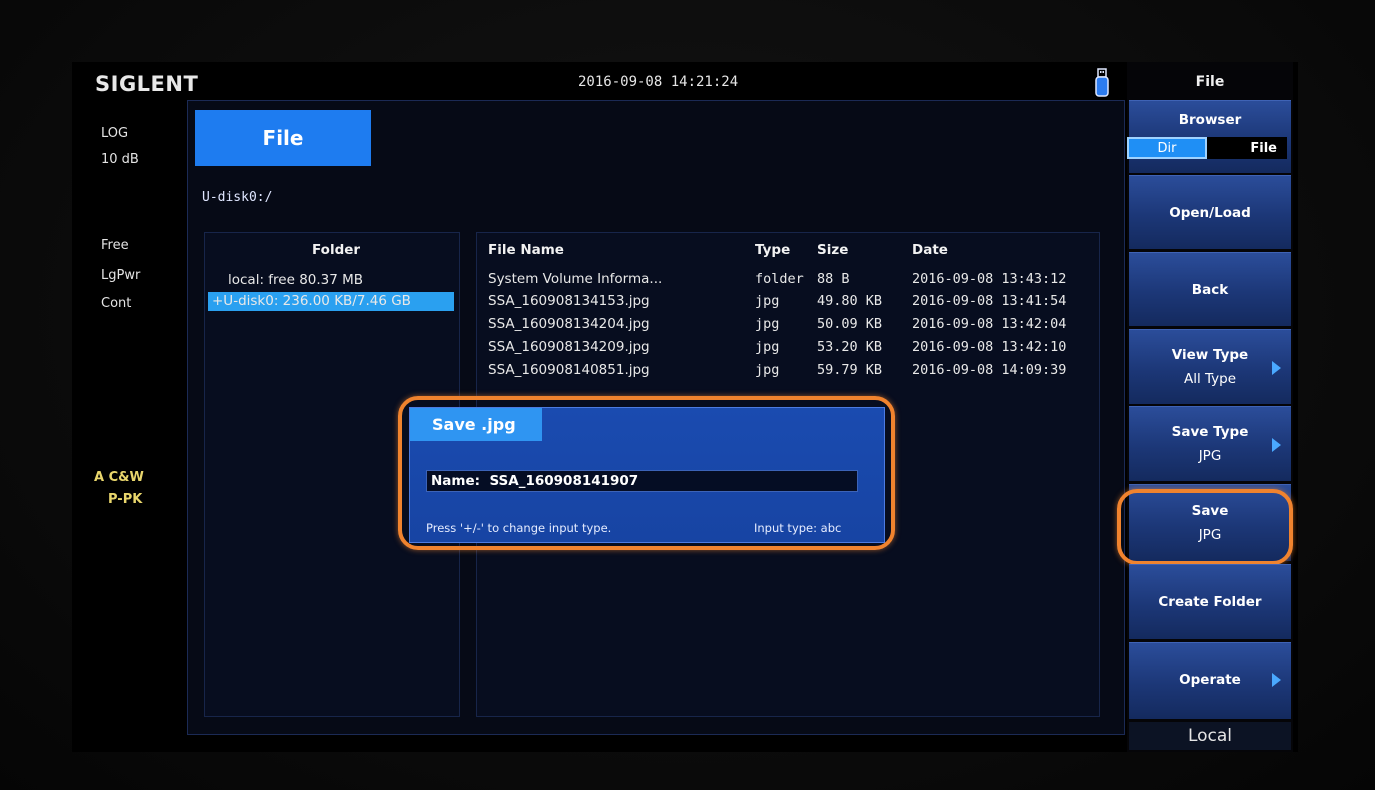 The height and width of the screenshot is (790, 1375). I want to click on file-row-date: 2016-09-08 14:09:39, so click(989, 370).